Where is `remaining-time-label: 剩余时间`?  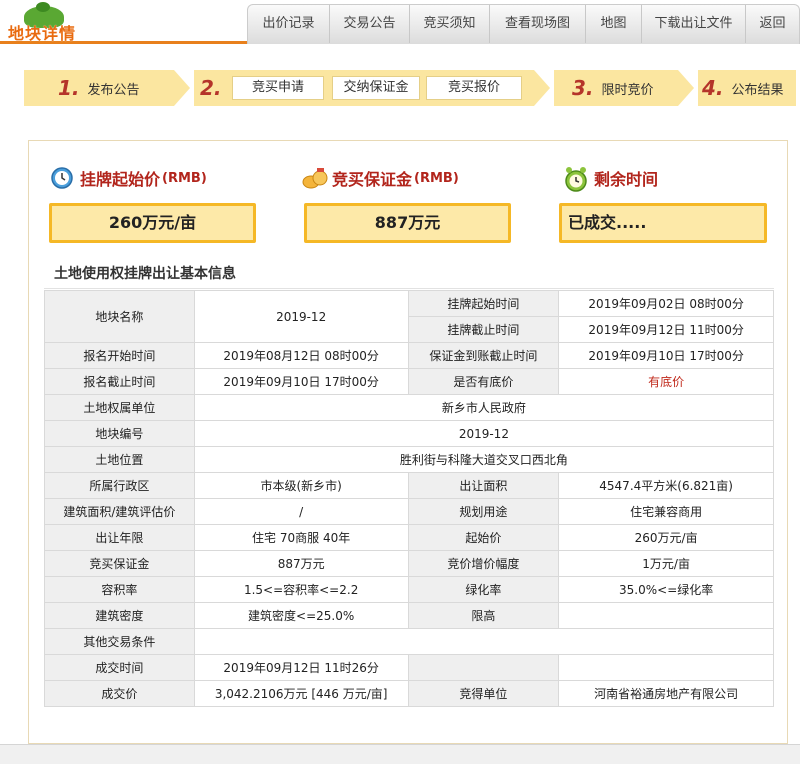 remaining-time-label: 剩余时间 is located at coordinates (626, 179).